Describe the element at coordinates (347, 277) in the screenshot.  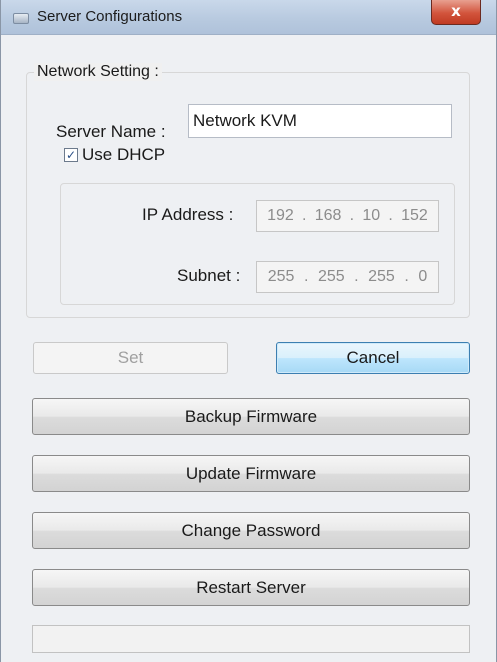
I see `subnet-field: 255 . 255 . 255 . 0` at that location.